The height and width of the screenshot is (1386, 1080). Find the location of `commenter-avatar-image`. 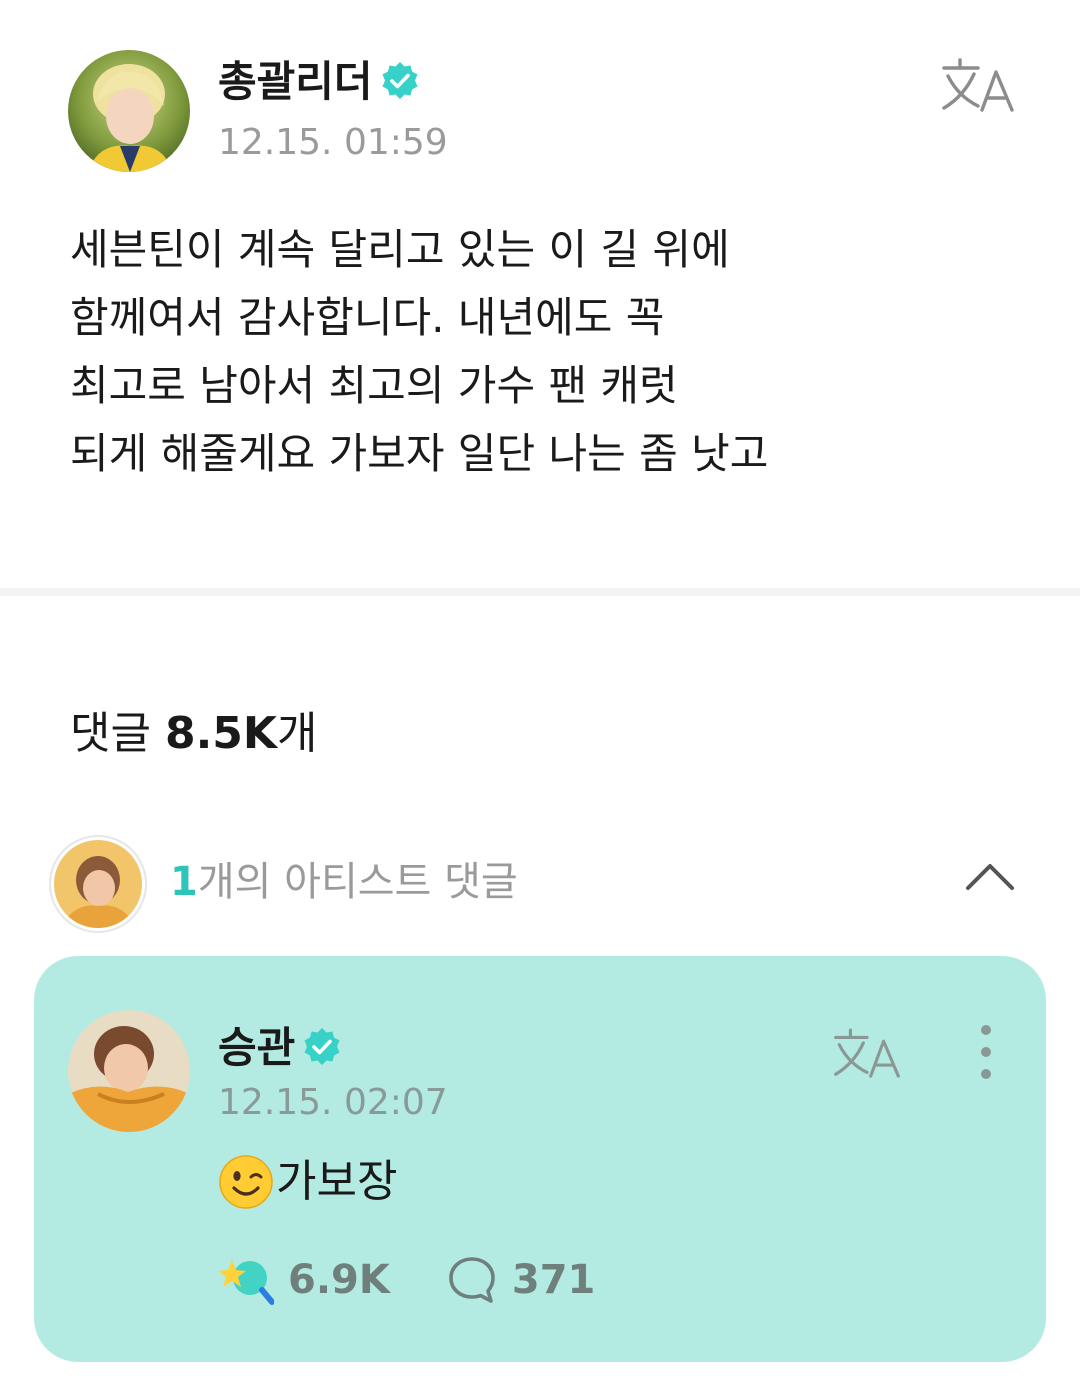

commenter-avatar-image is located at coordinates (129, 1071).